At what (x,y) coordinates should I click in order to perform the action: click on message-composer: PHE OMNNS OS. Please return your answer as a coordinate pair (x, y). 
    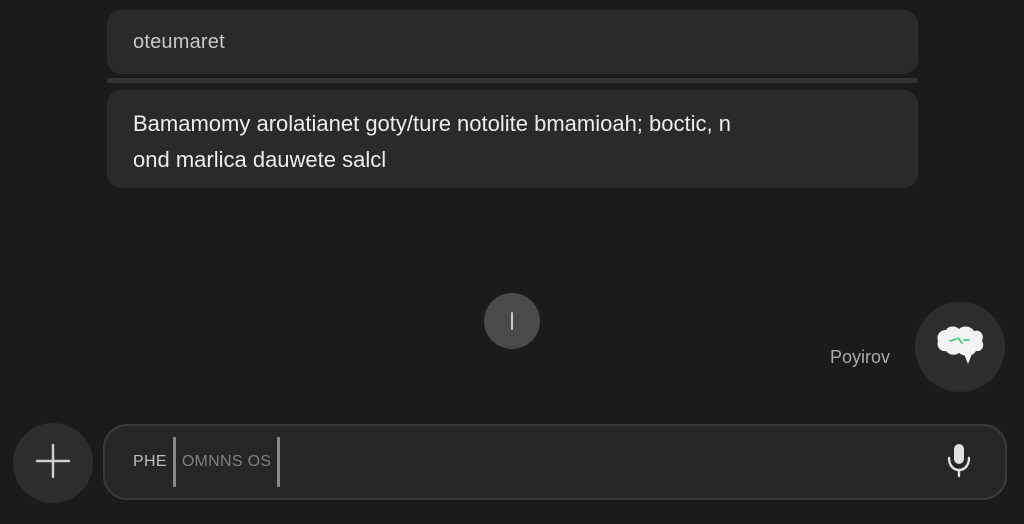
    Looking at the image, I should click on (555, 462).